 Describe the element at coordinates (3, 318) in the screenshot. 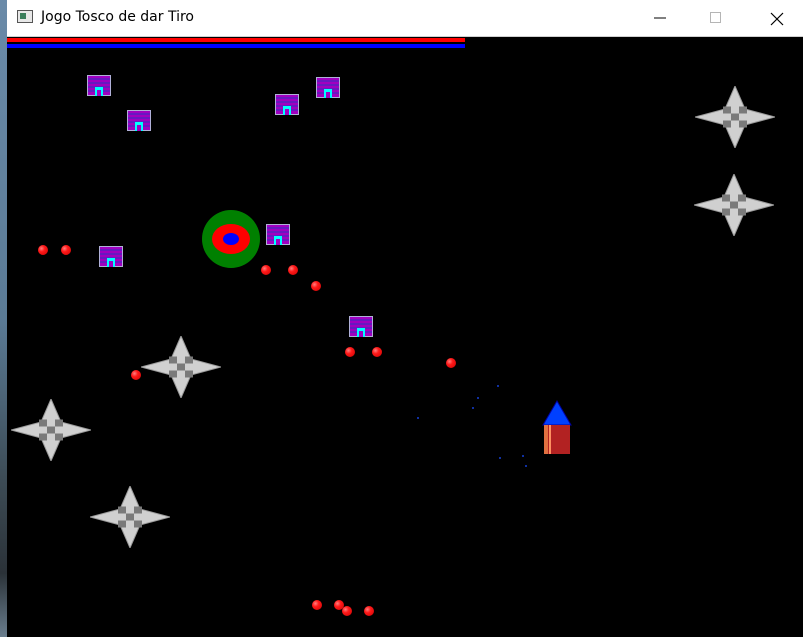

I see `desktop-background-strip` at that location.